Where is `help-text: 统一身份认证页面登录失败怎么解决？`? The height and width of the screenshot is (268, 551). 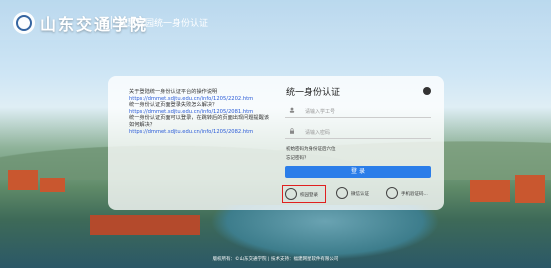 help-text: 统一身份认证页面登录失败怎么解决？ is located at coordinates (173, 105).